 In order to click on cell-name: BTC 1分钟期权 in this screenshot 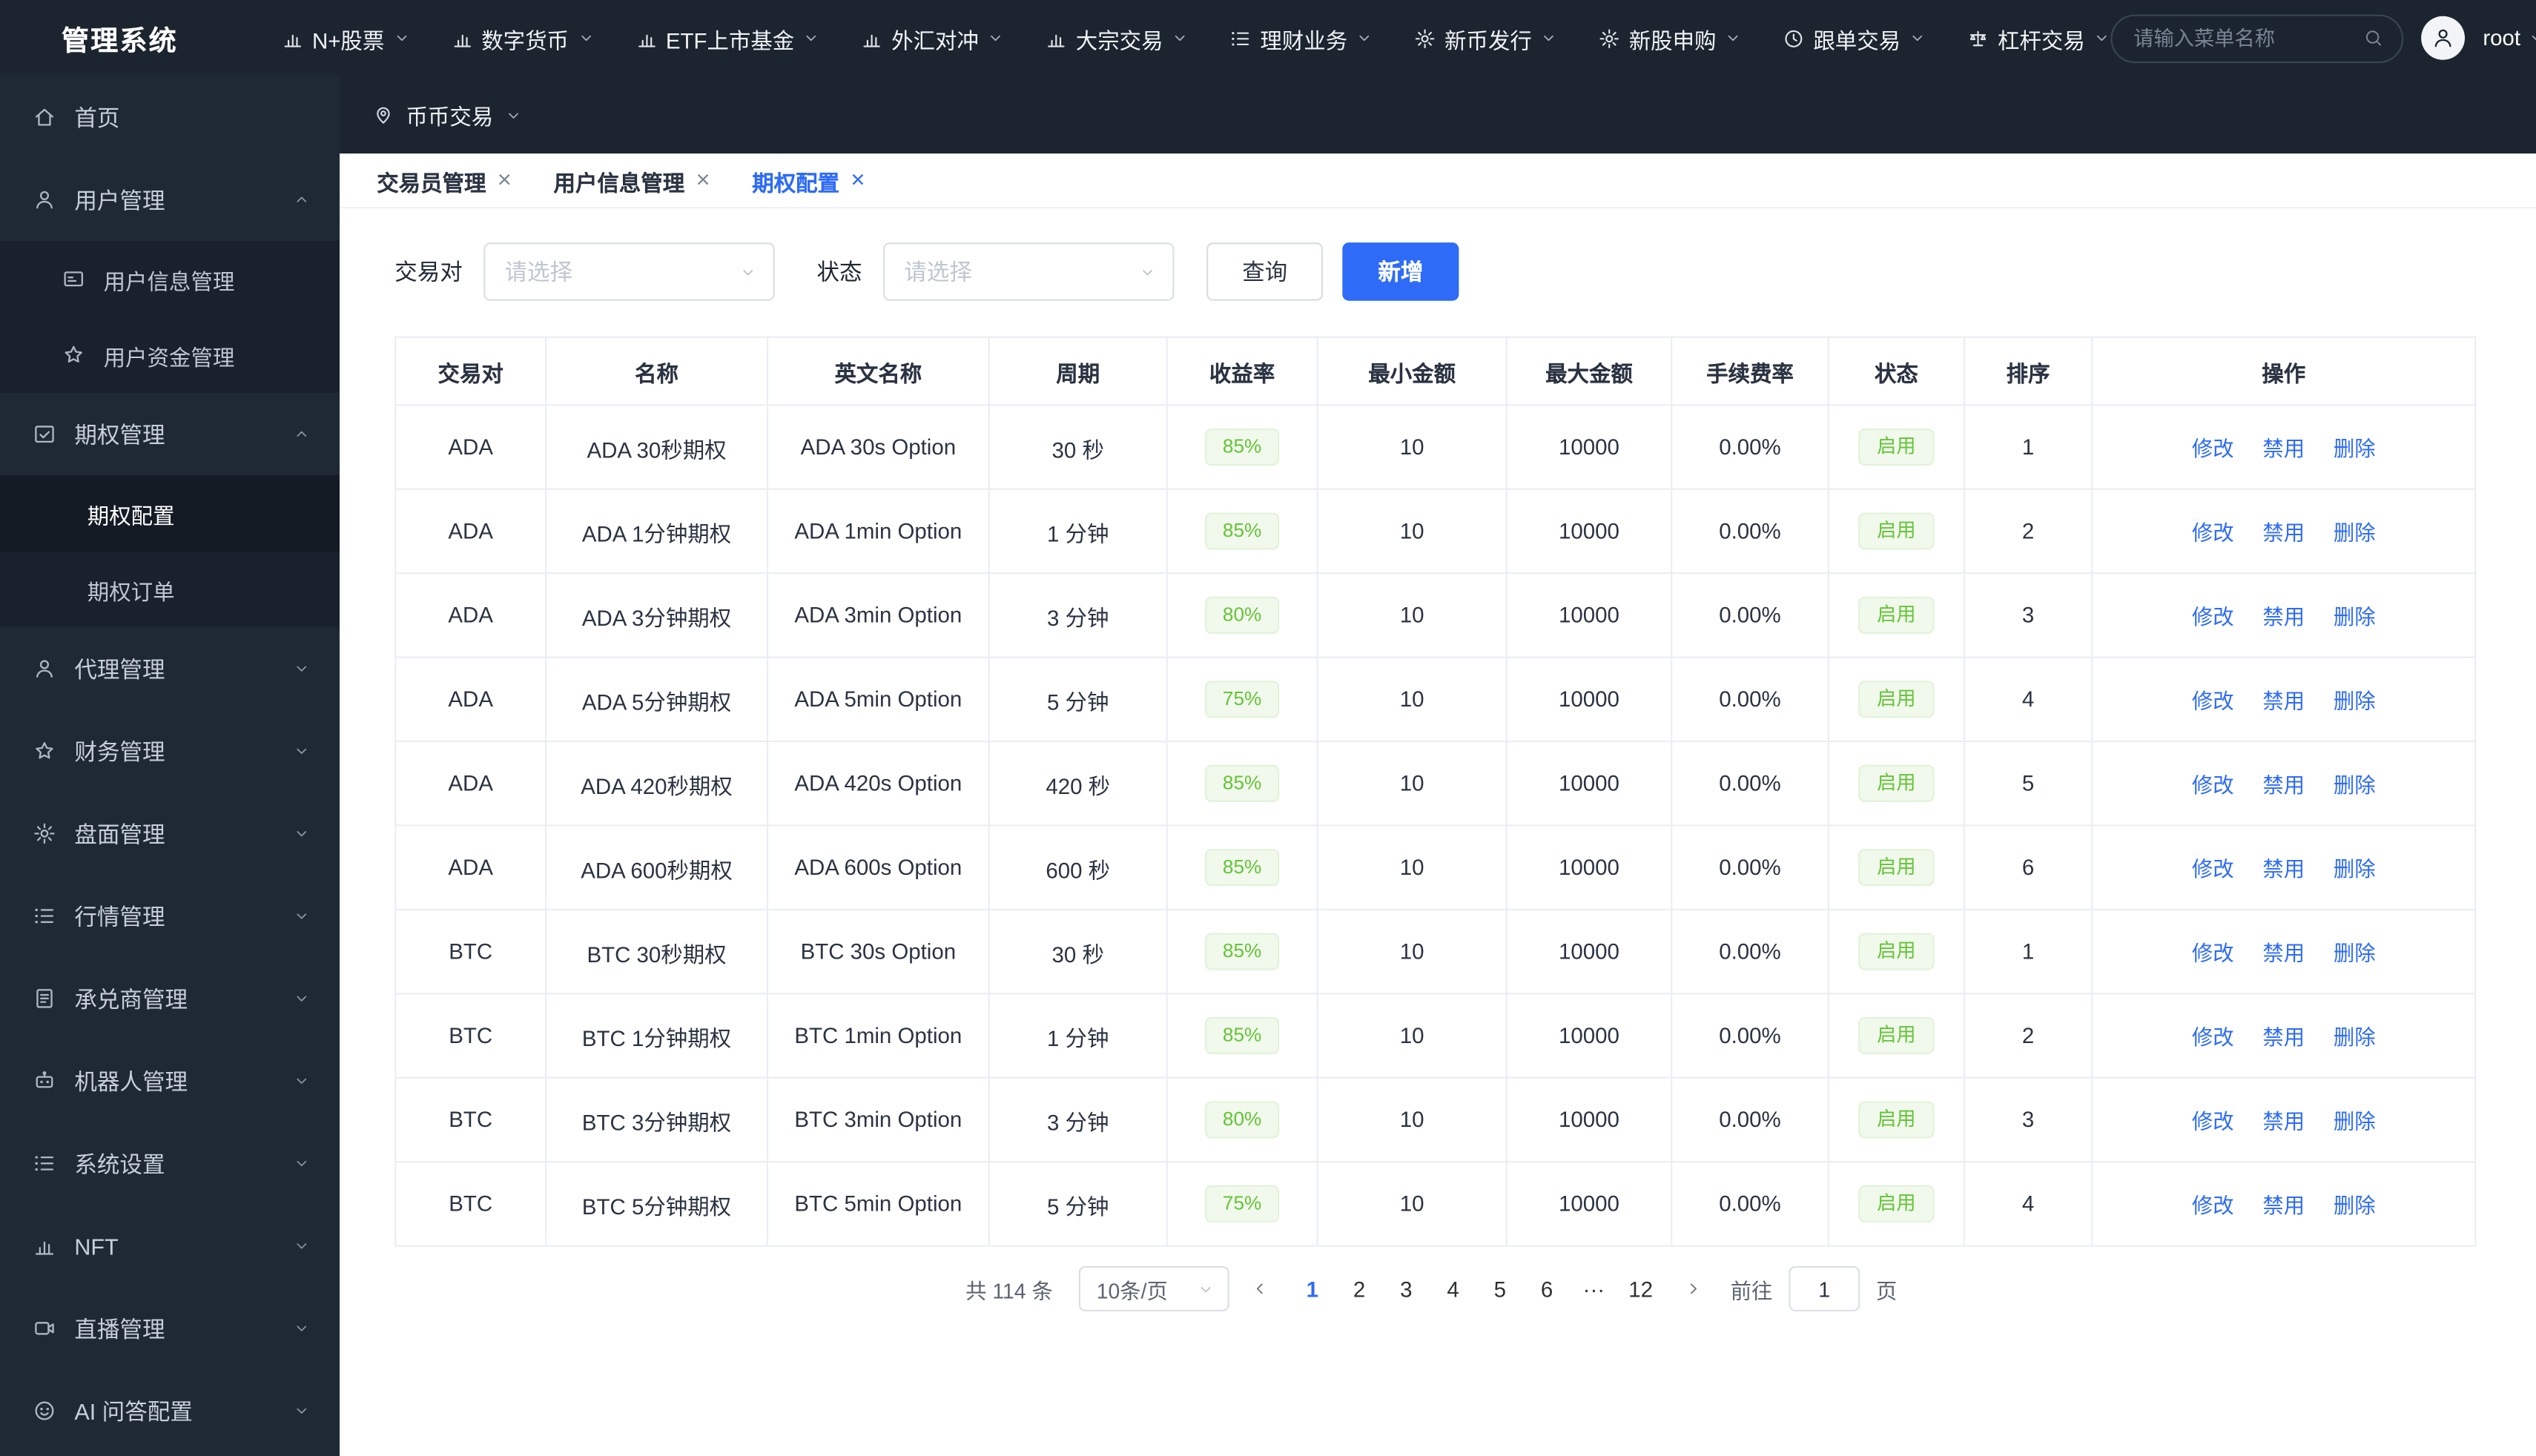, I will do `click(657, 1036)`.